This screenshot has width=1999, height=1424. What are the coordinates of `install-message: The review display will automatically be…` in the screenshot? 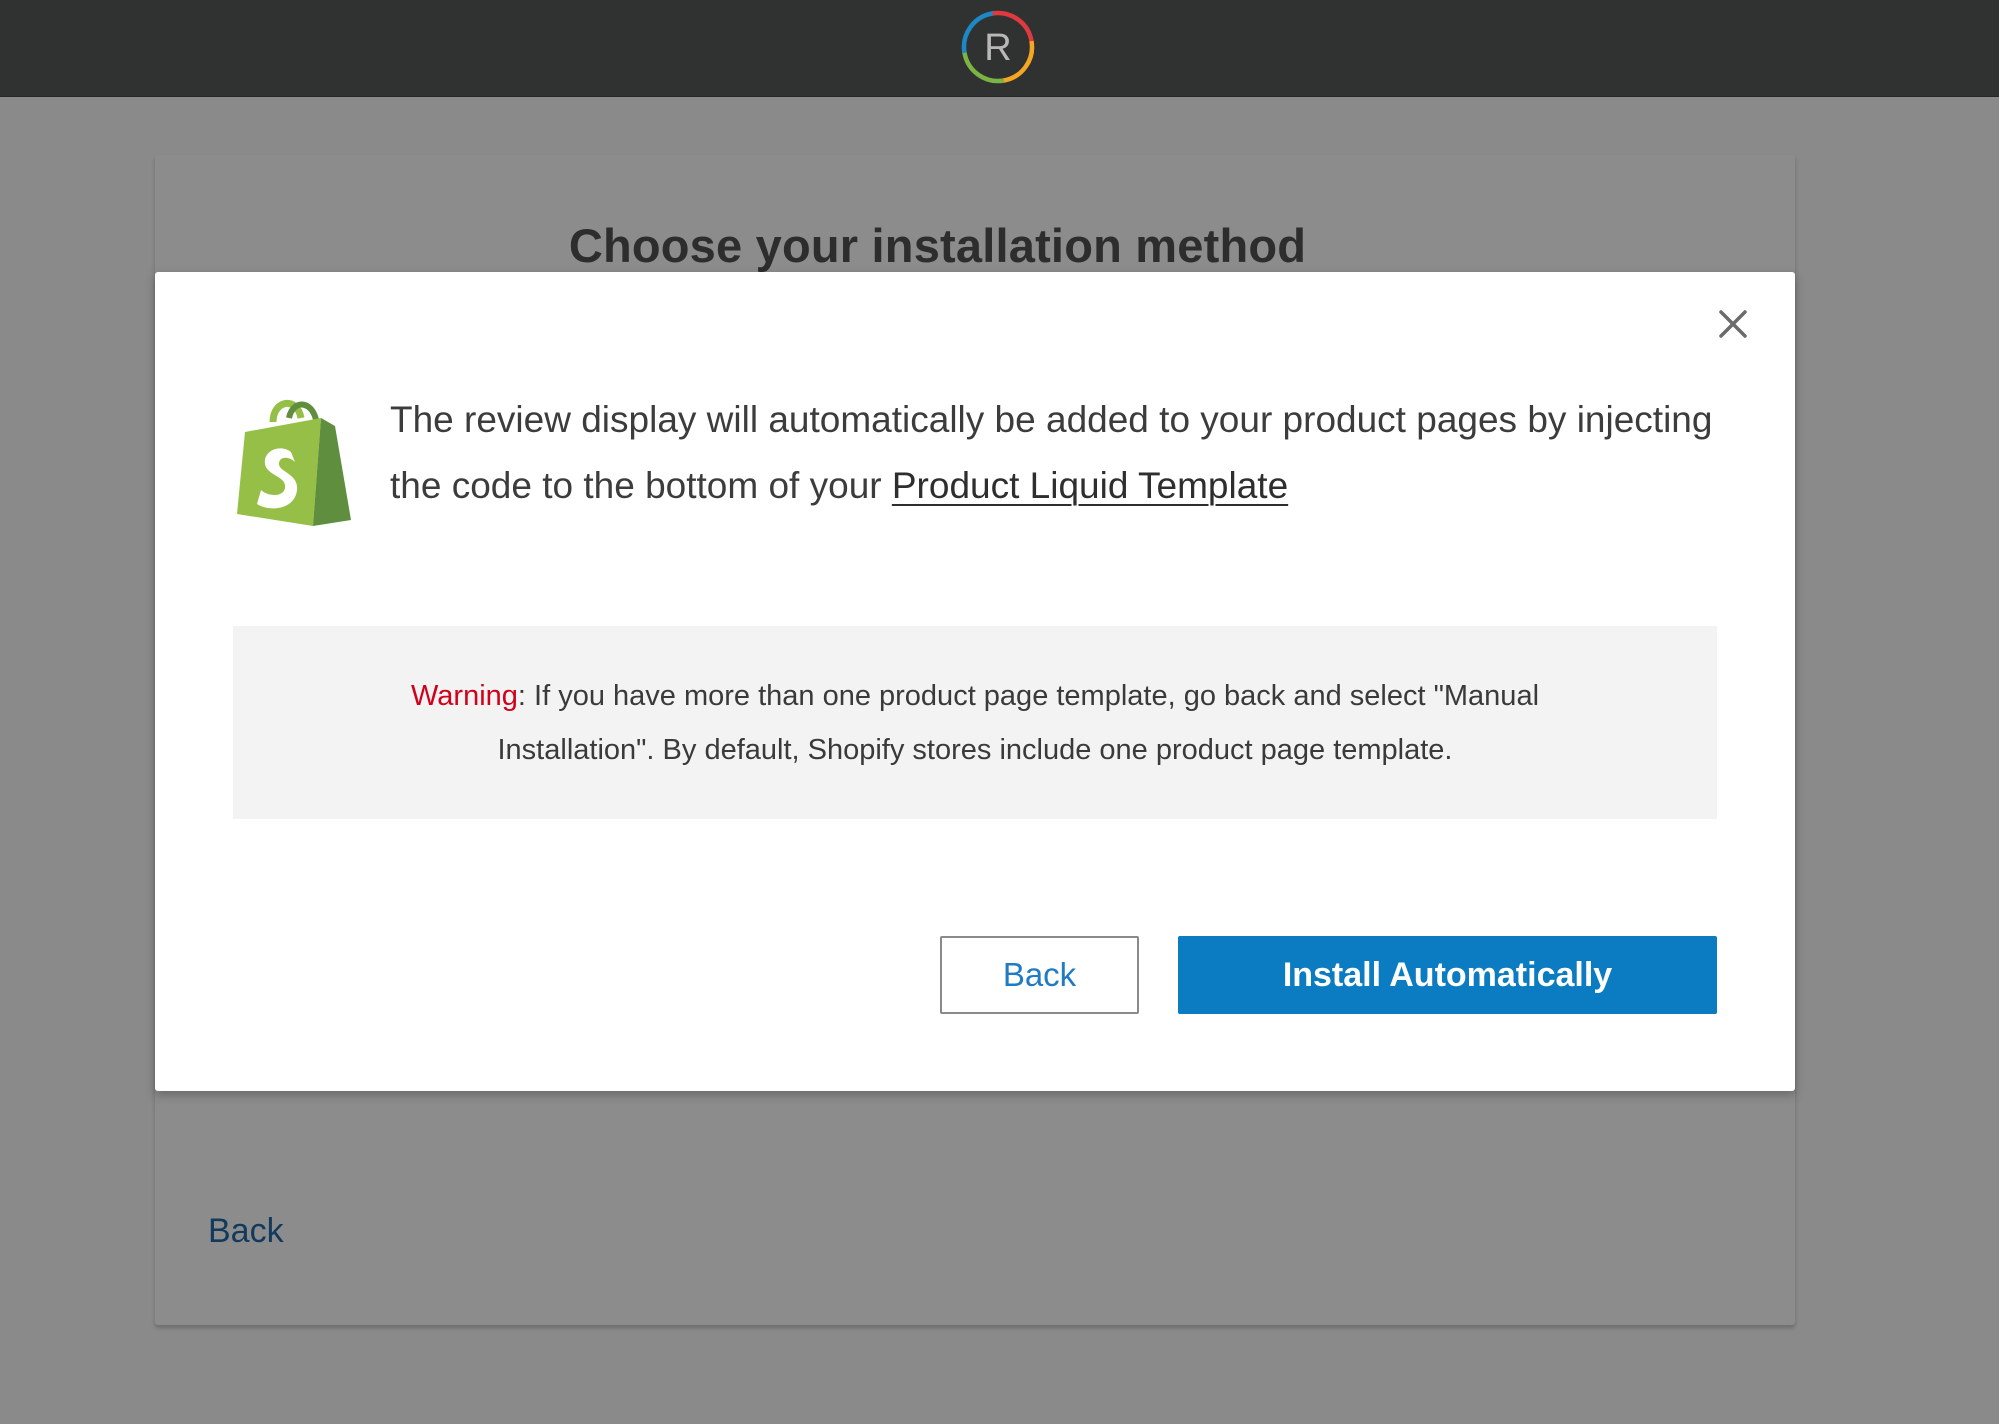 It's located at (1075, 453).